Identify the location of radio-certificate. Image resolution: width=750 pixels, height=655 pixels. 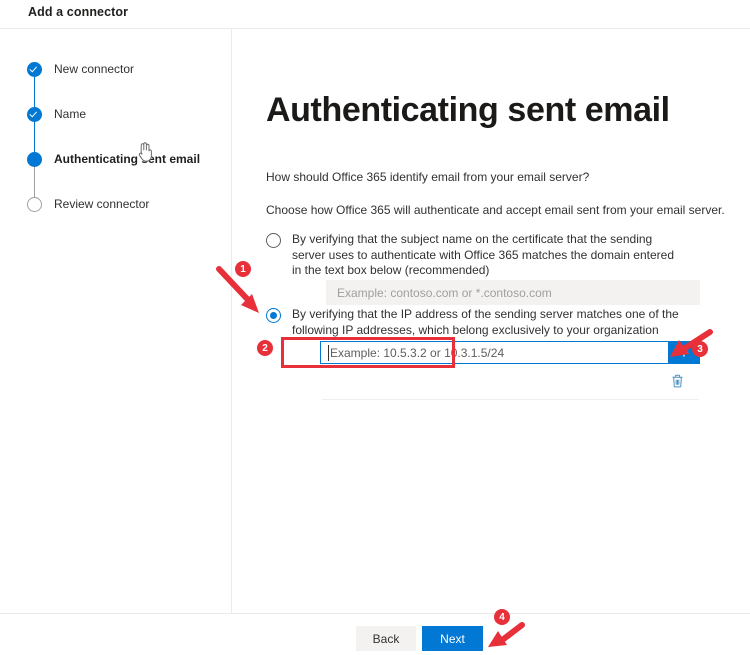
(273, 240).